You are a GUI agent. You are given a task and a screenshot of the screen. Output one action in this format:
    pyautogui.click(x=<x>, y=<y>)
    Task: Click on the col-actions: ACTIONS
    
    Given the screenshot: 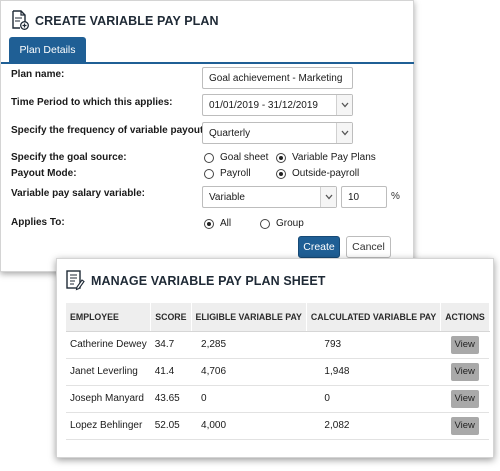 What is the action you would take?
    pyautogui.click(x=465, y=317)
    